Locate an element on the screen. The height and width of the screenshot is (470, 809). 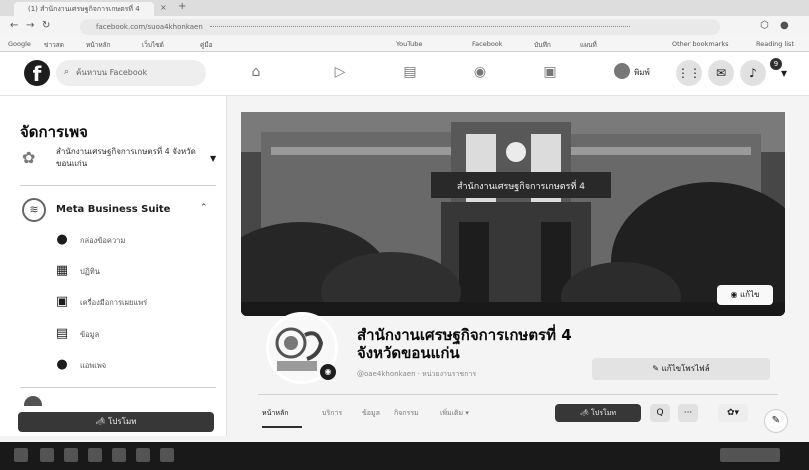
start-icon is located at coordinates (21, 455).